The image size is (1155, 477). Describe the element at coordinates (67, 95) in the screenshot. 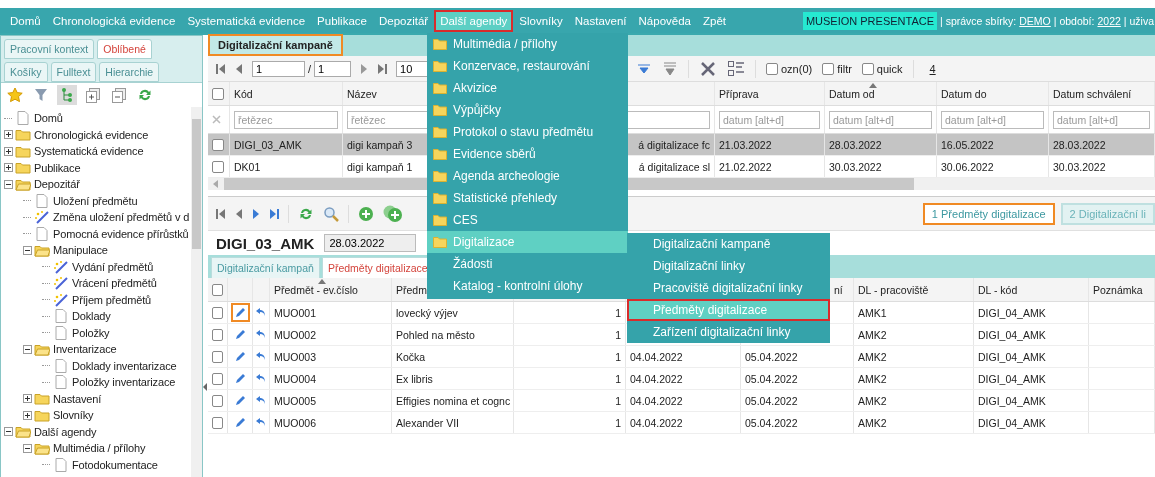

I see `tree-icon` at that location.